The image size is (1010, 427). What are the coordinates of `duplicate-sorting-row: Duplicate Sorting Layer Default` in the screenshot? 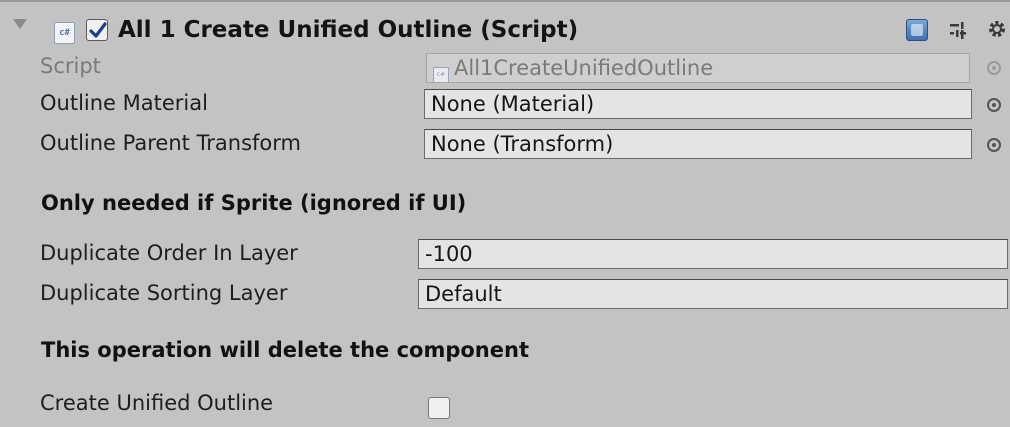 It's located at (505, 295).